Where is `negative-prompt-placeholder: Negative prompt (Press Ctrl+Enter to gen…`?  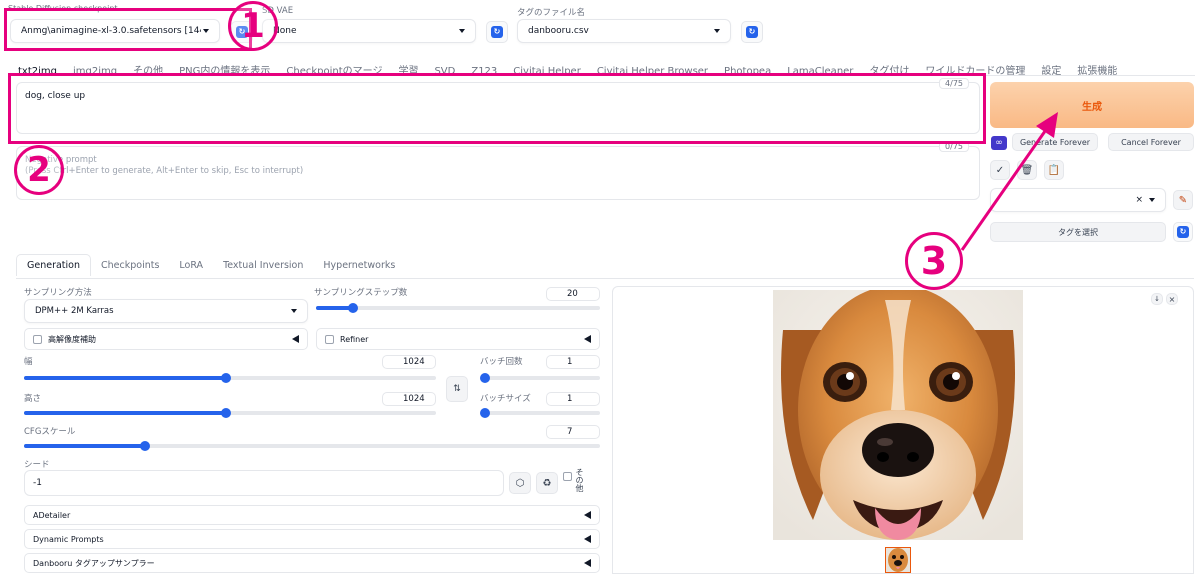 negative-prompt-placeholder: Negative prompt (Press Ctrl+Enter to gen… is located at coordinates (164, 165).